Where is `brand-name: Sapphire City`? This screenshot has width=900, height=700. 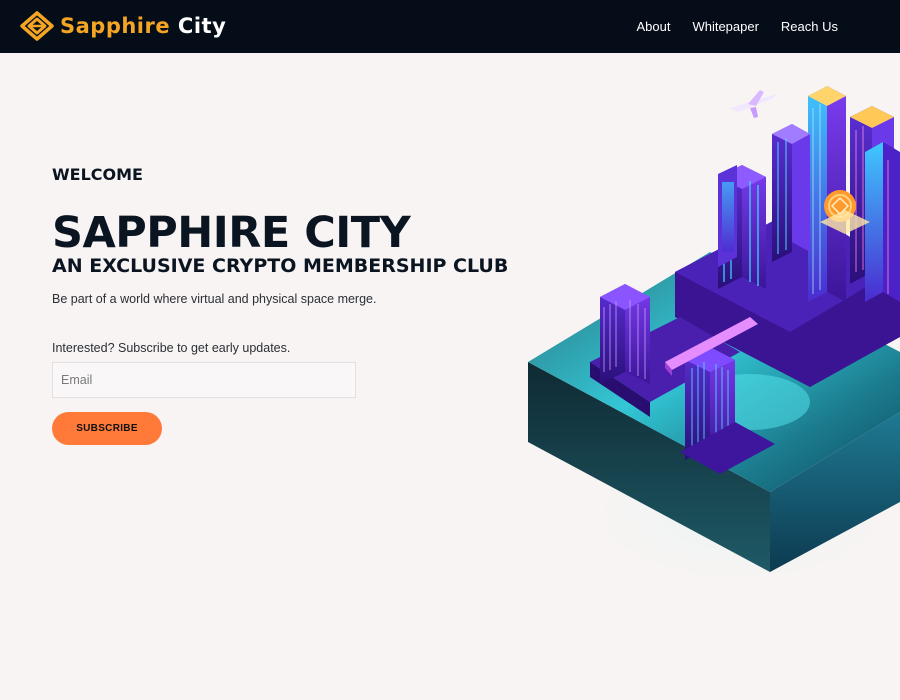
brand-name: Sapphire City is located at coordinates (143, 26).